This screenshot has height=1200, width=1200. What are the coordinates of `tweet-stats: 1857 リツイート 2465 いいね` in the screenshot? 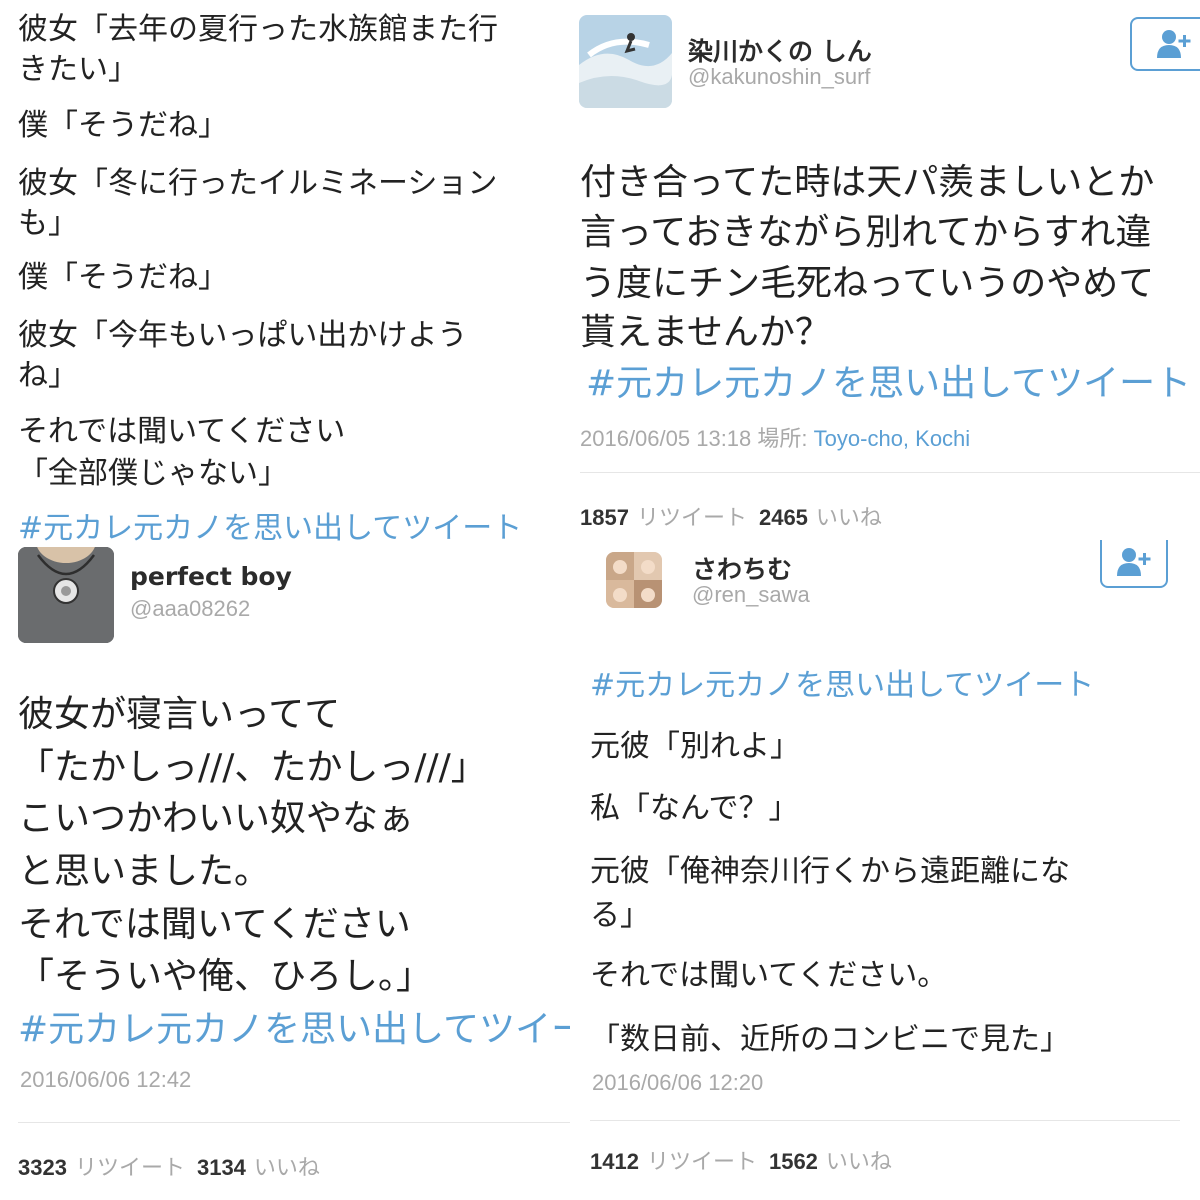 It's located at (737, 516).